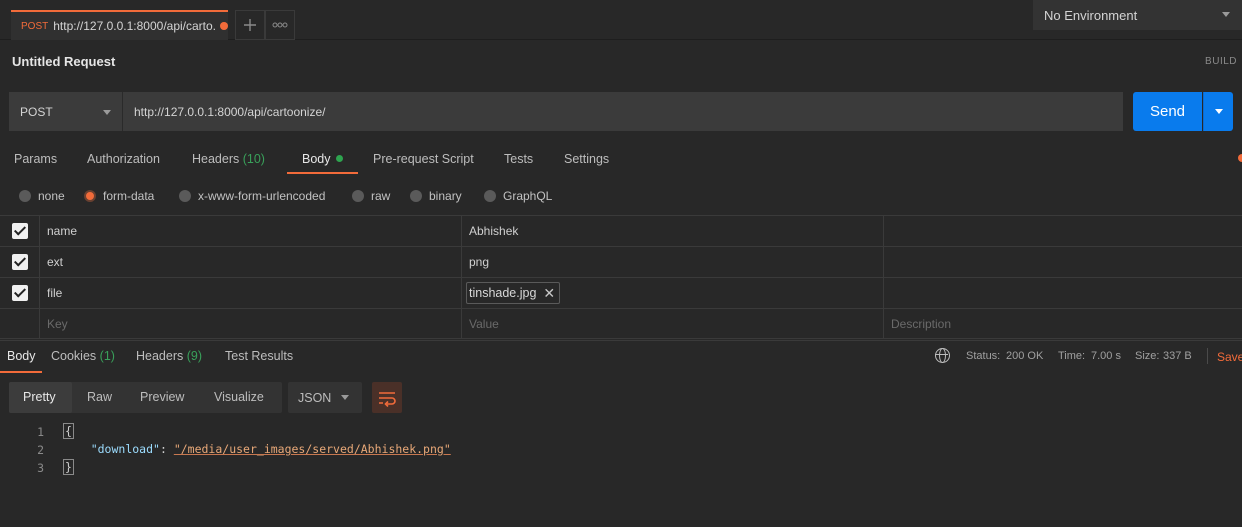 The image size is (1242, 527). I want to click on status-value: 200 OK, so click(1024, 356).